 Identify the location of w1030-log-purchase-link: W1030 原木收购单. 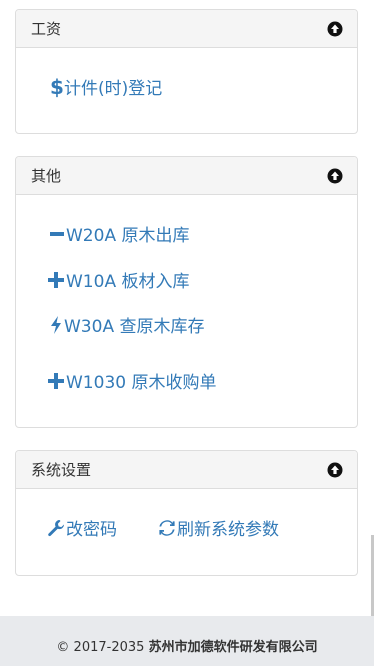
(131, 380).